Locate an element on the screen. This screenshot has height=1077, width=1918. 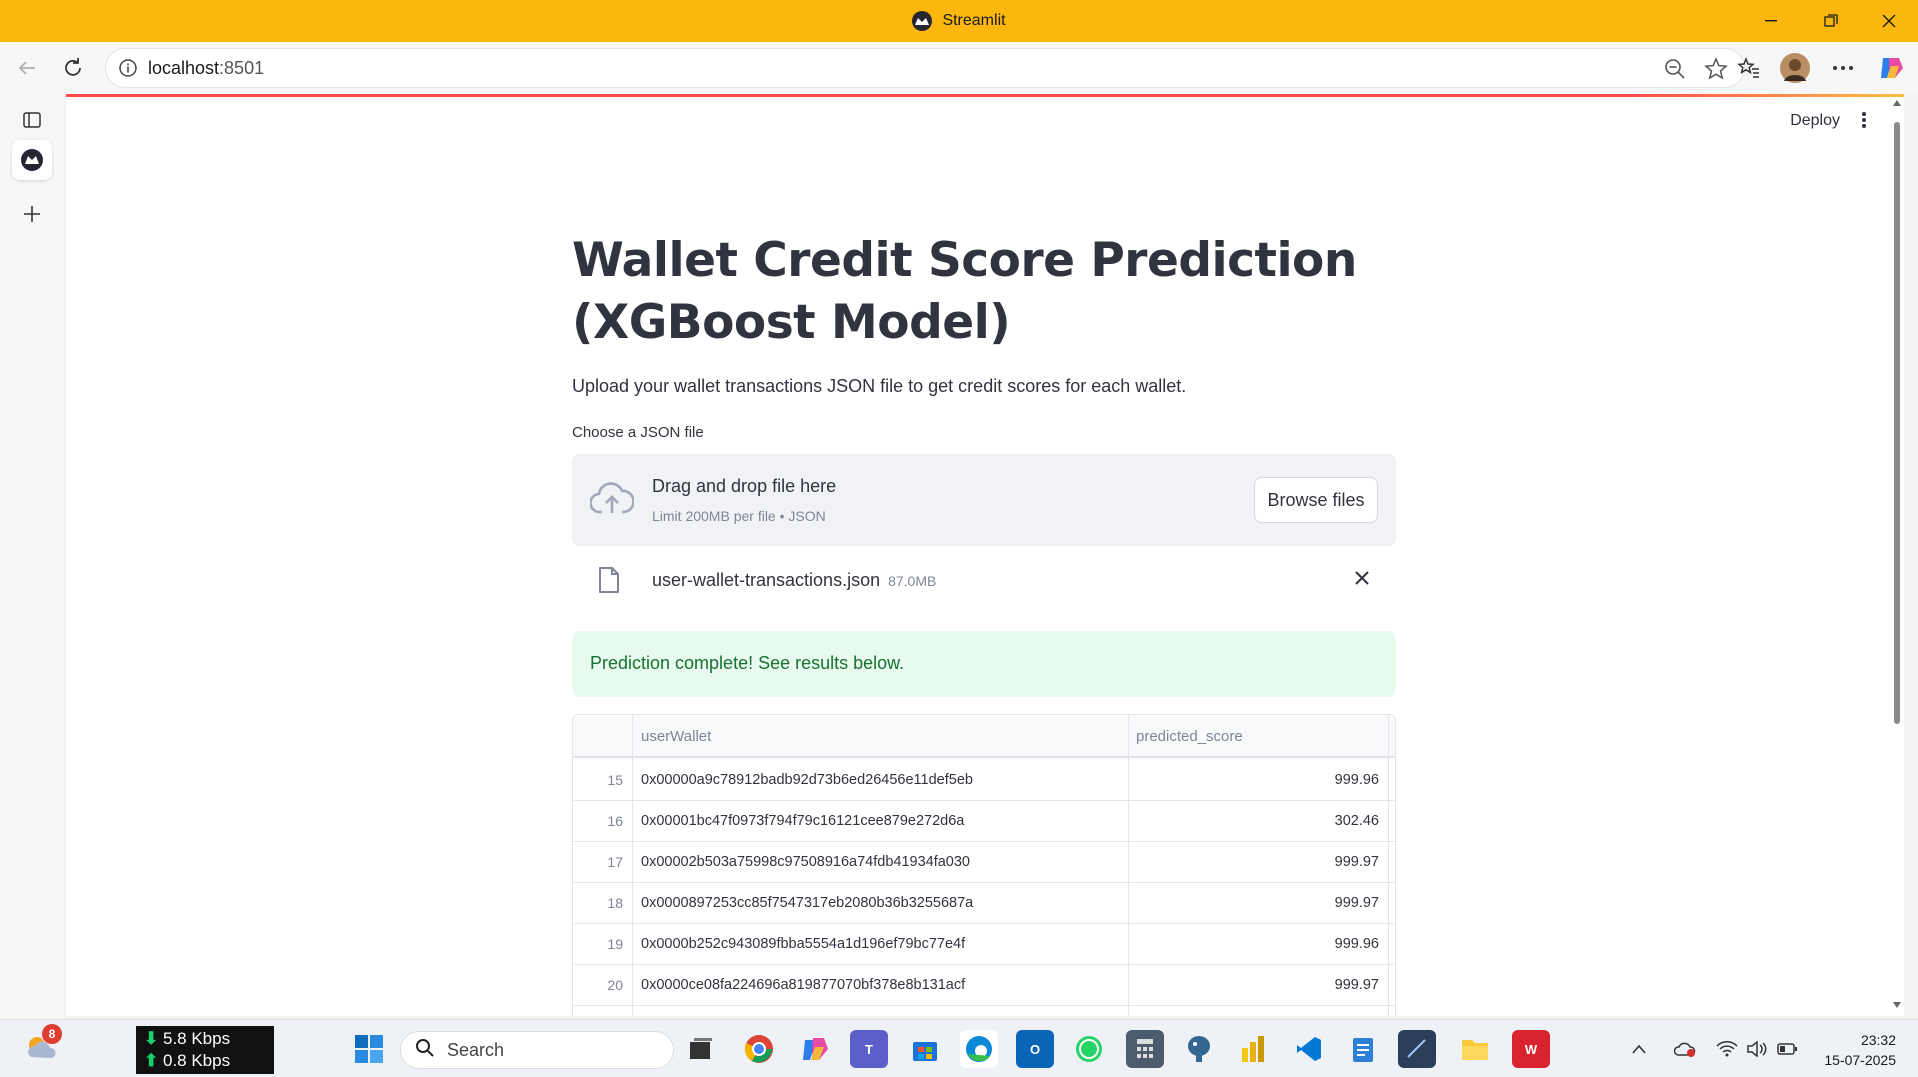
window-title: Streamlit is located at coordinates (959, 21).